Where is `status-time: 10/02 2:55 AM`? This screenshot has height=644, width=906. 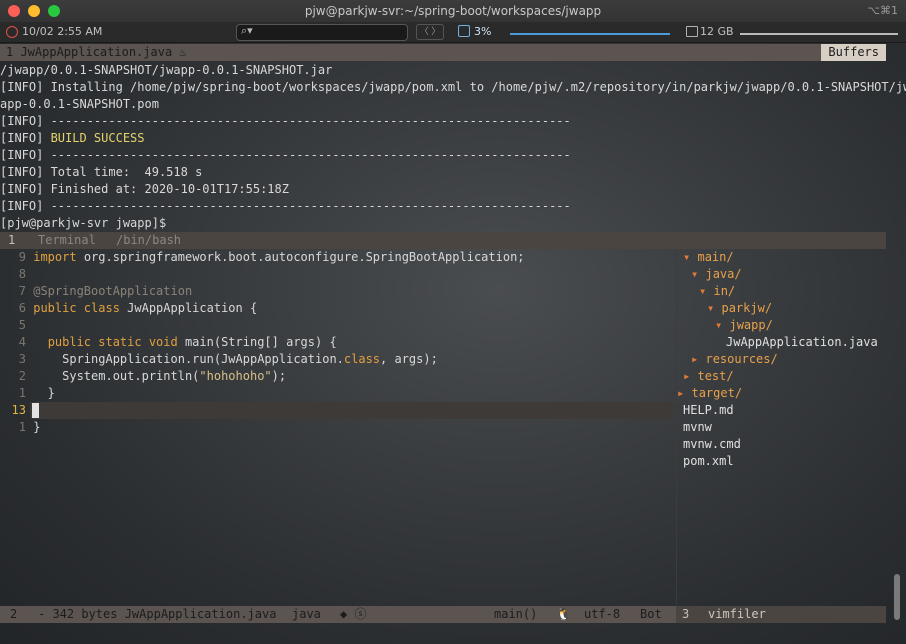
status-time: 10/02 2:55 AM is located at coordinates (62, 31).